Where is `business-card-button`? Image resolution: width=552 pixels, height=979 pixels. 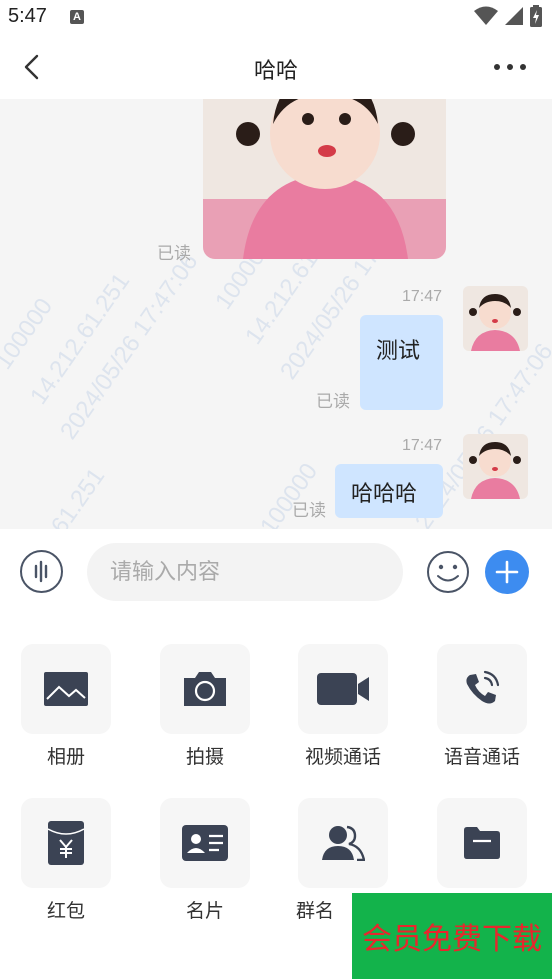
business-card-button is located at coordinates (205, 843).